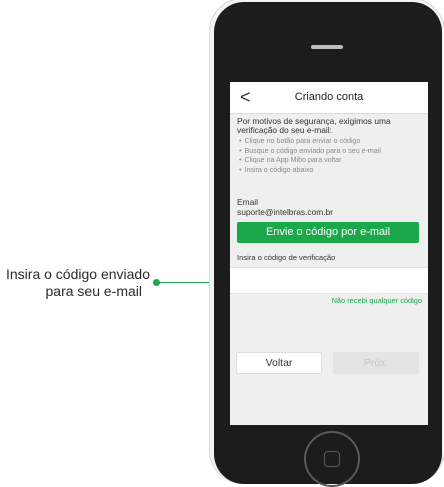 This screenshot has height=487, width=444. I want to click on list-item: Insira o código abaixo, so click(310, 171).